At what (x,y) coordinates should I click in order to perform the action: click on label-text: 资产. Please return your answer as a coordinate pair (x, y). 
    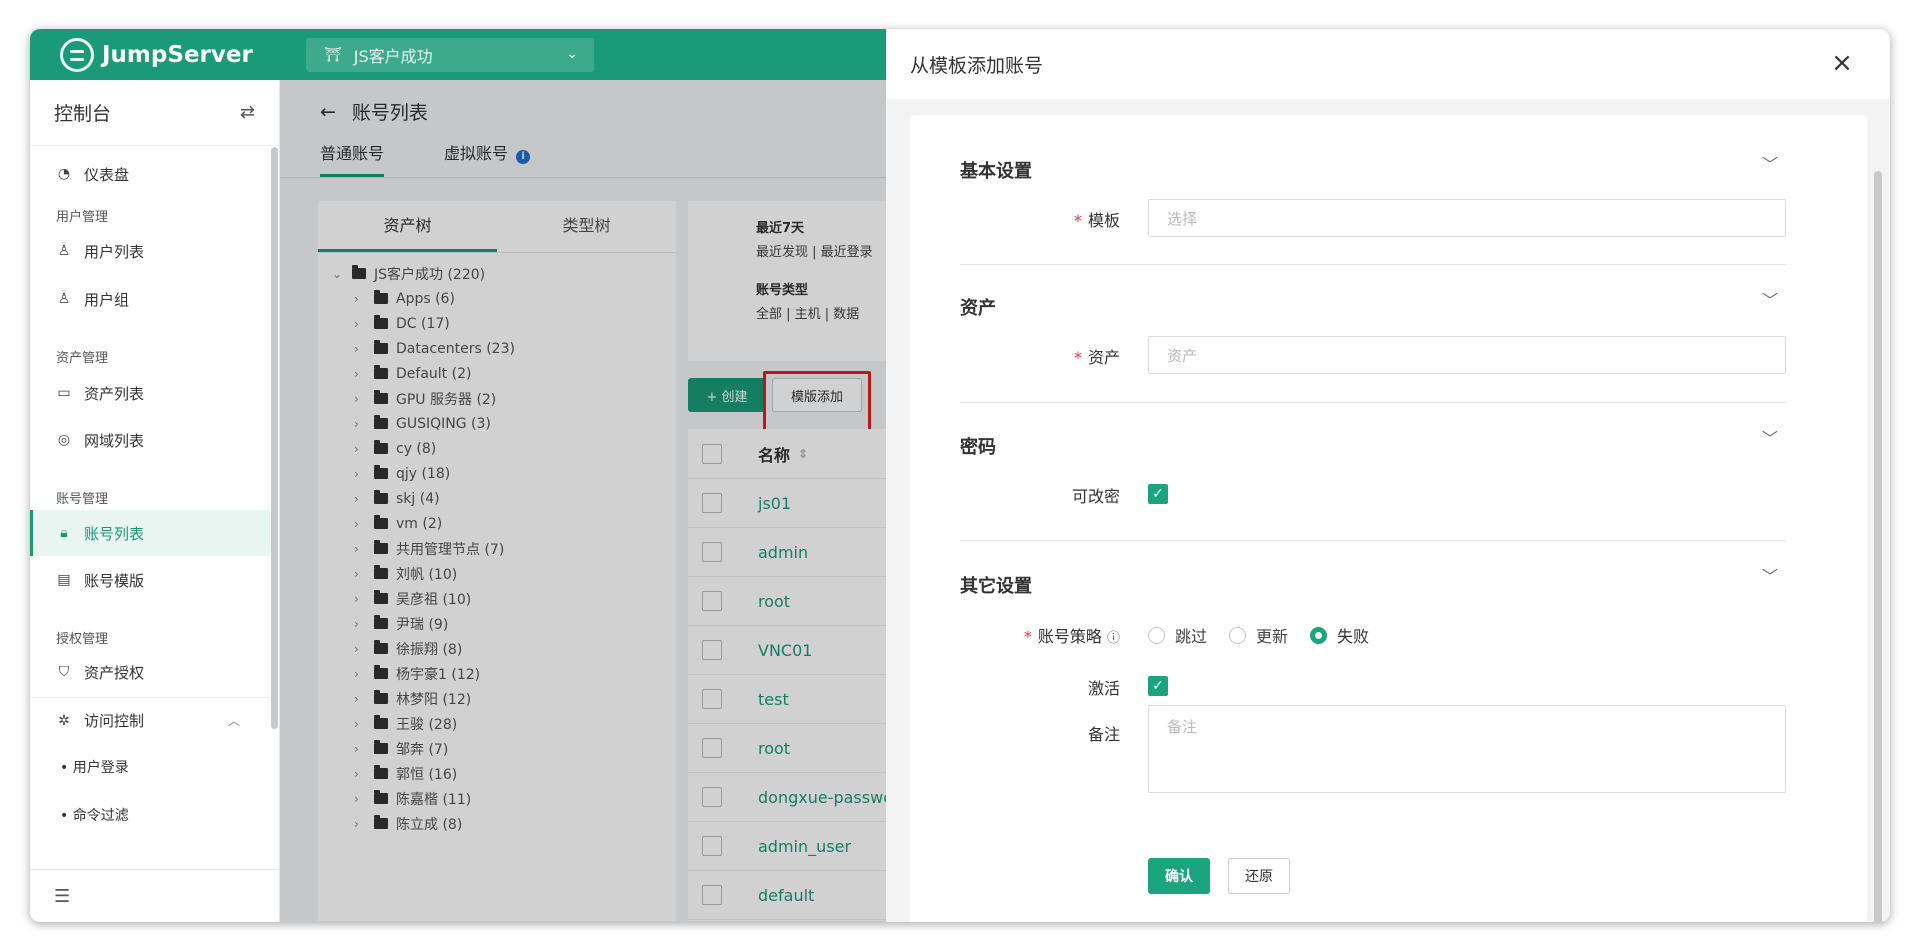
    Looking at the image, I should click on (1103, 357).